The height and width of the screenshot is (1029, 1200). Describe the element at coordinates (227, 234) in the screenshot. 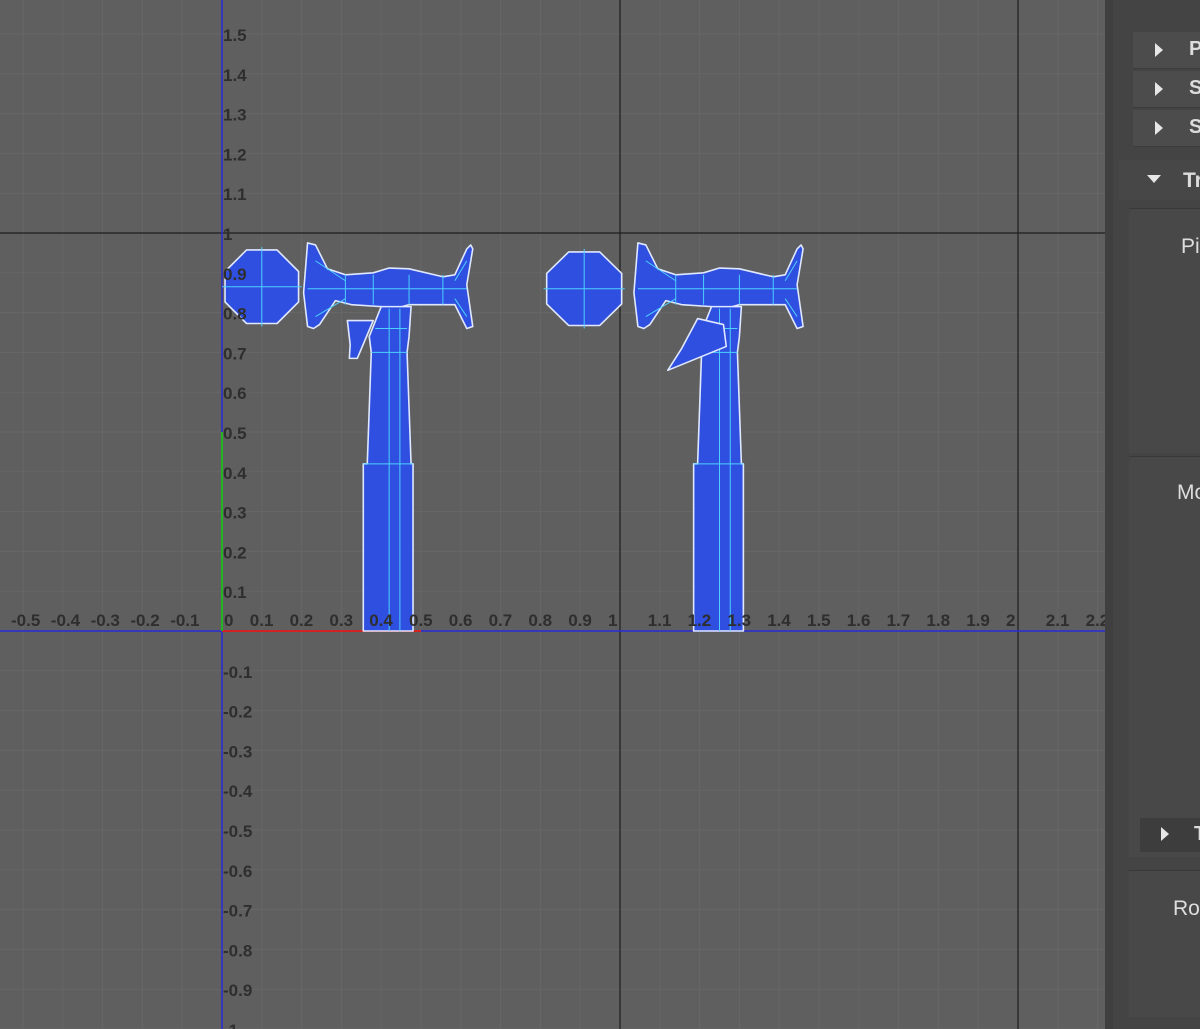

I see `v-tick-label: 1` at that location.